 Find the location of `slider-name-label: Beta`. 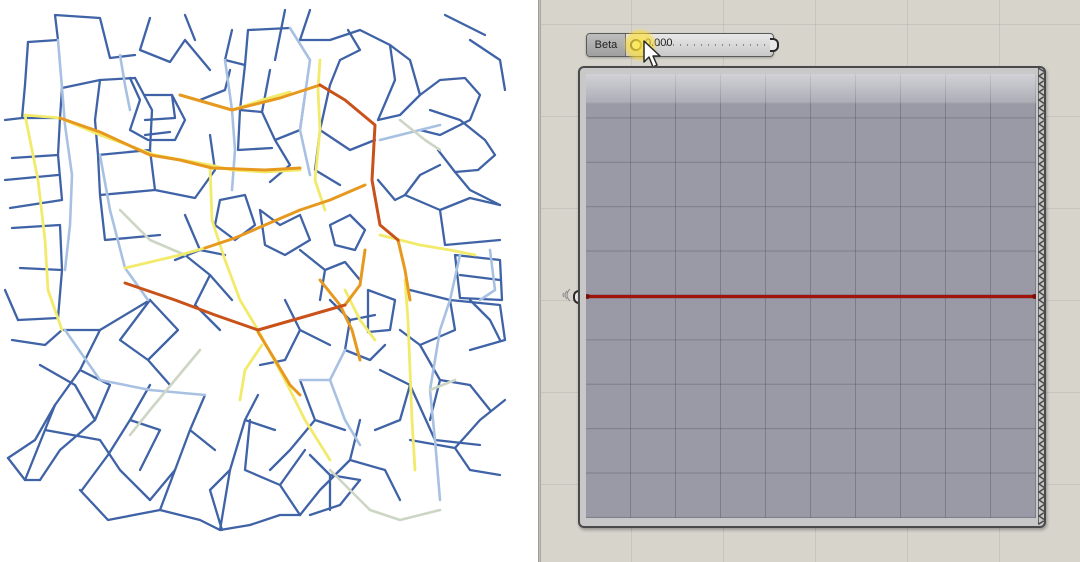

slider-name-label: Beta is located at coordinates (606, 45).